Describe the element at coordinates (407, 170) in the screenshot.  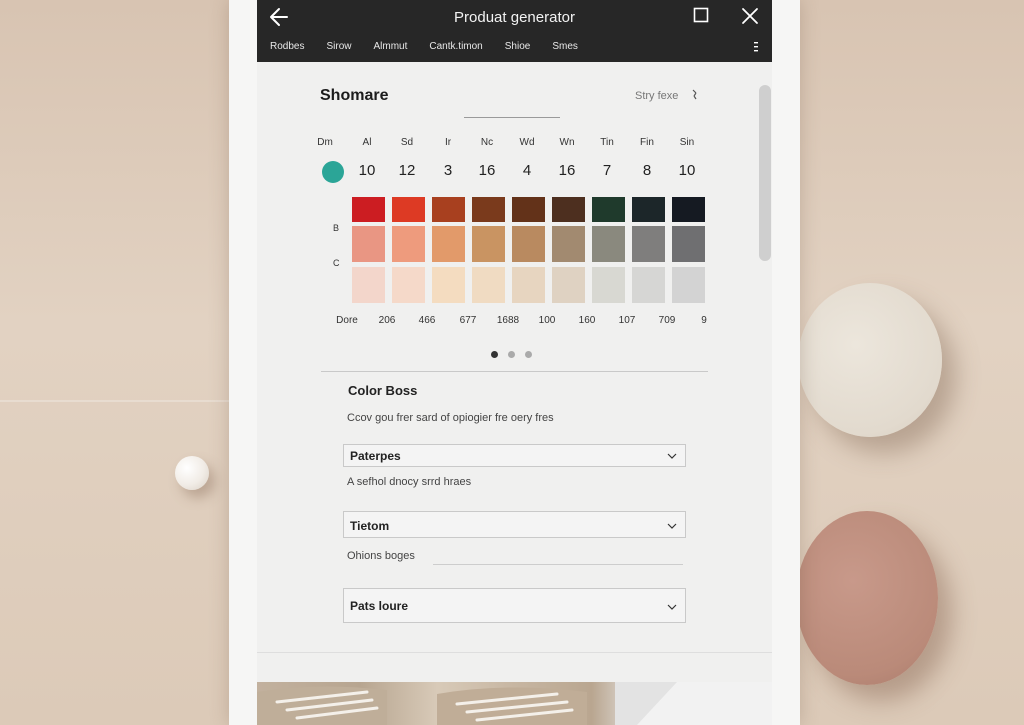
I see `day-value: 12` at that location.